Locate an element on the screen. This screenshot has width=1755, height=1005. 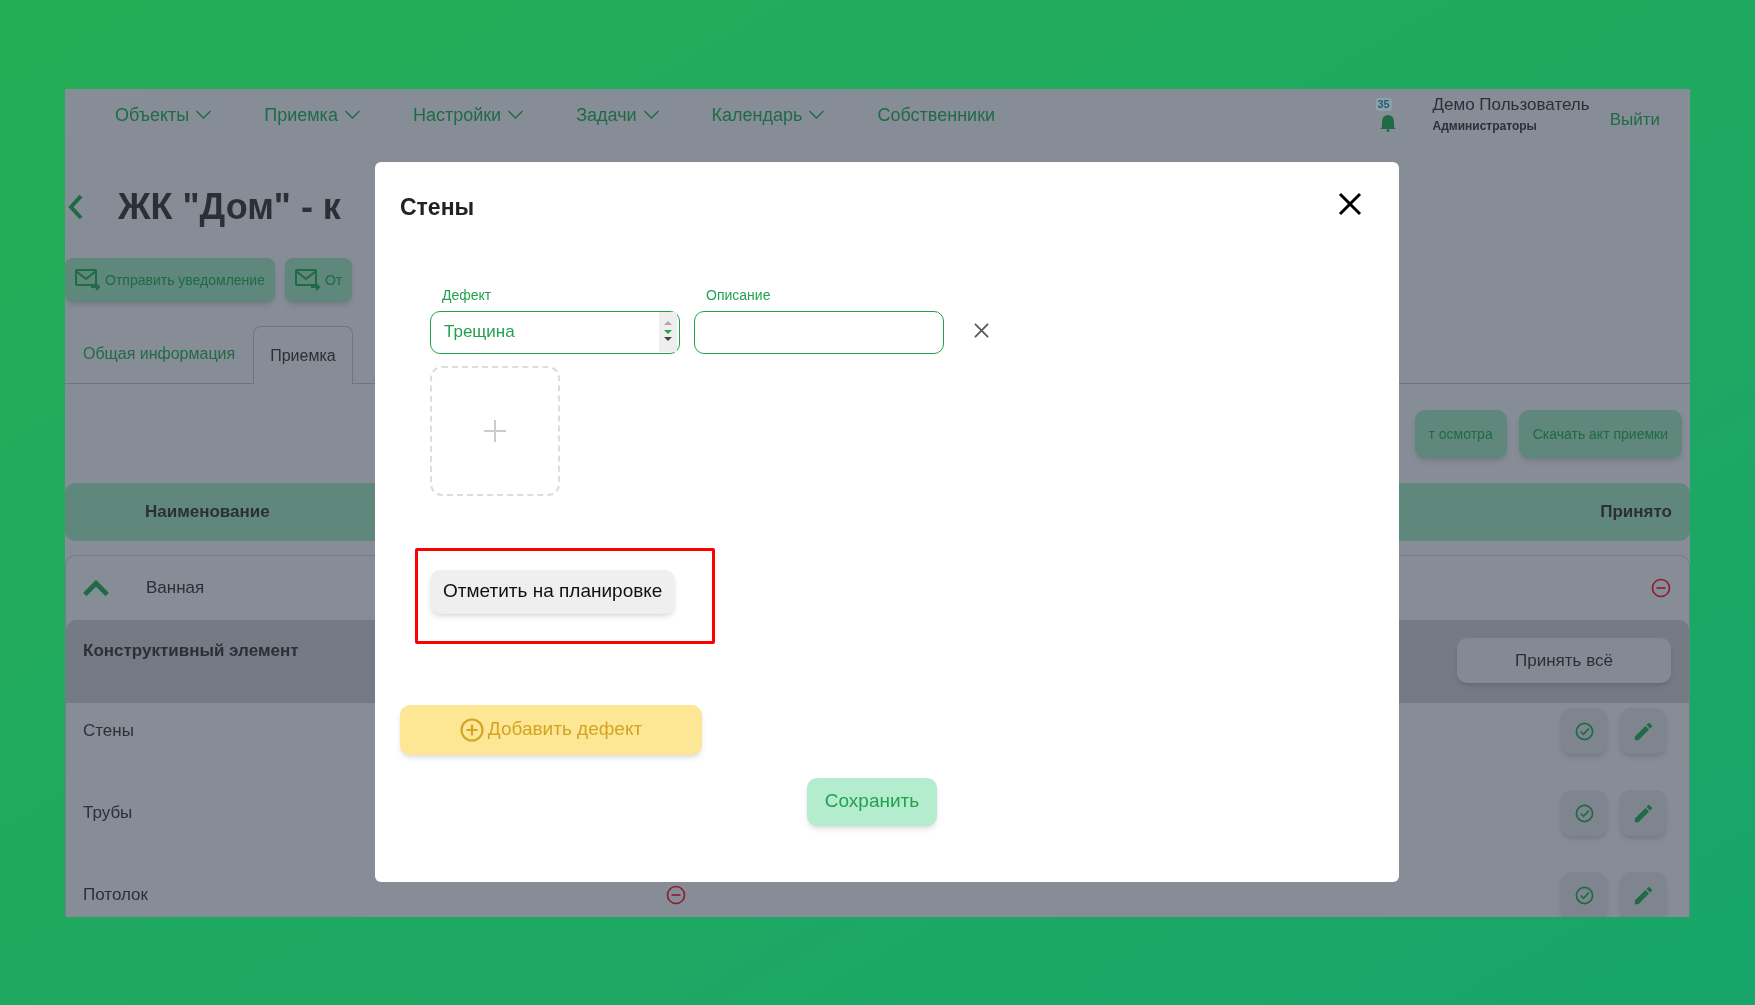
nav-menu-item: Приемка is located at coordinates (312, 115).